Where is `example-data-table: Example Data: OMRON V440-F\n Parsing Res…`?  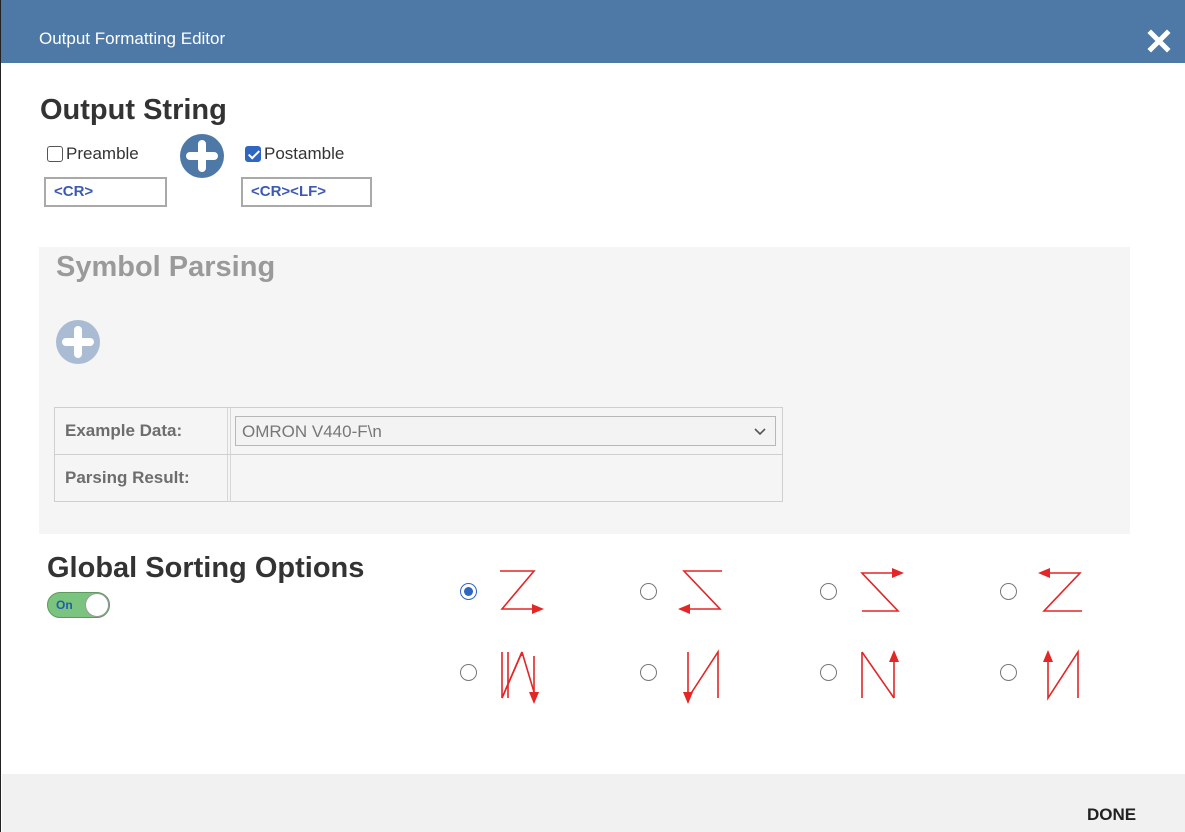 example-data-table: Example Data: OMRON V440-F\n Parsing Res… is located at coordinates (418, 454).